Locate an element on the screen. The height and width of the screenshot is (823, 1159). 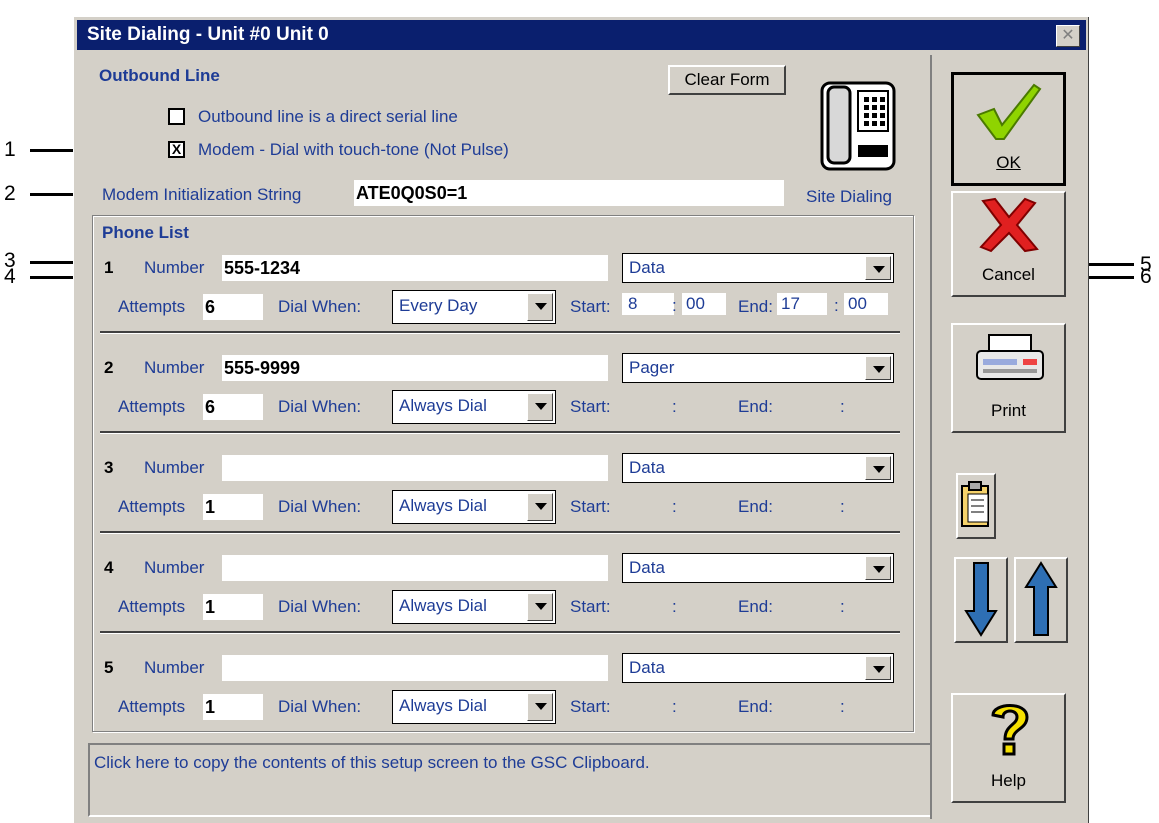
ok-button: OK is located at coordinates (1008, 129).